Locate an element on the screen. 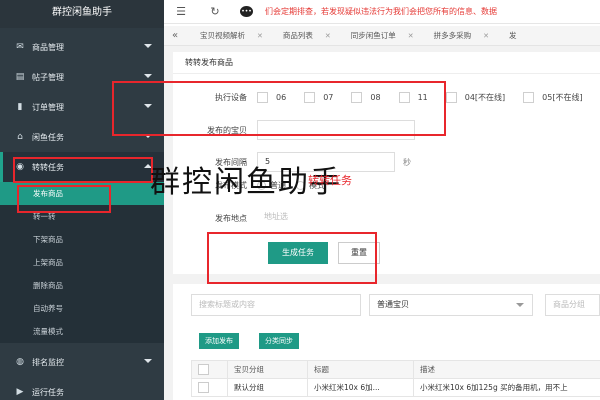 The width and height of the screenshot is (600, 400). tab-label: 商品列表 is located at coordinates (297, 35).